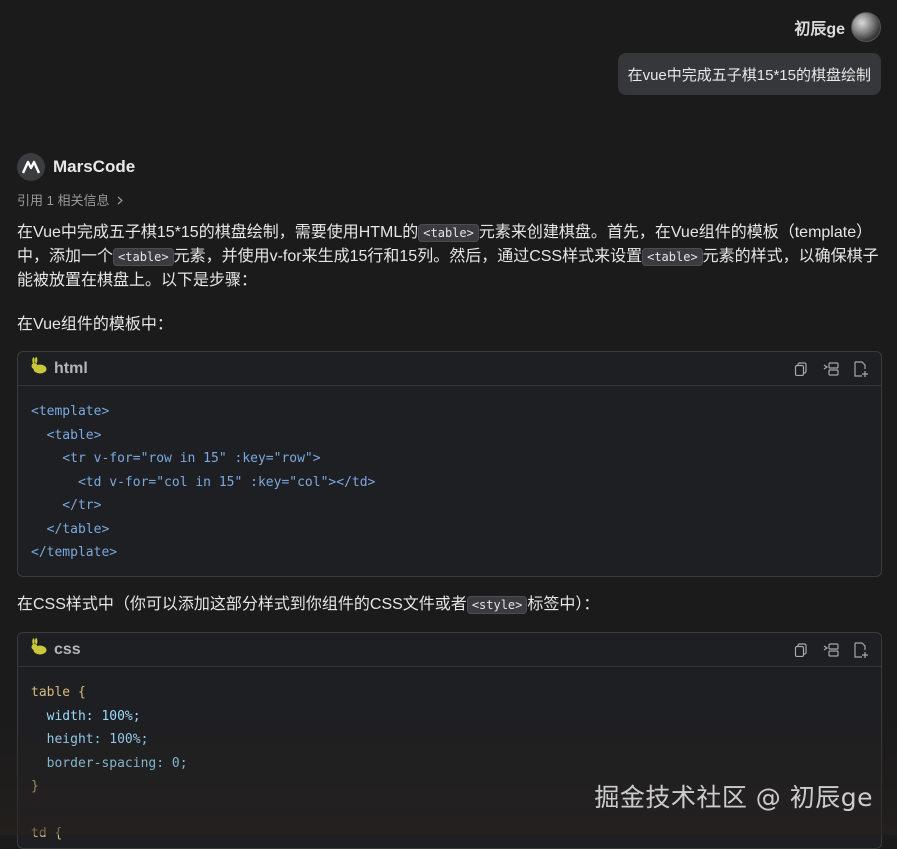 This screenshot has width=897, height=849. What do you see at coordinates (71, 368) in the screenshot?
I see `code-language: html` at bounding box center [71, 368].